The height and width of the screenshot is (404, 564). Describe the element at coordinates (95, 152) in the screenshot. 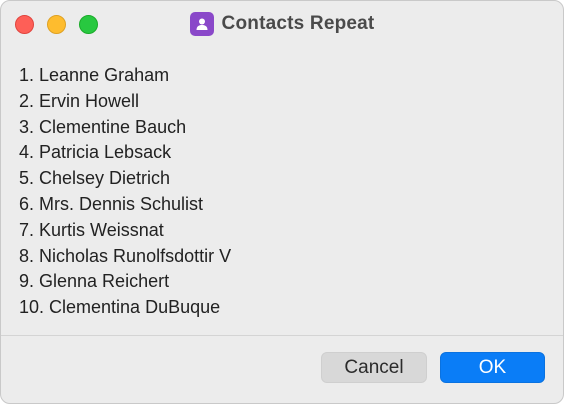

I see `list-item: 4. Patricia Lebsack` at that location.